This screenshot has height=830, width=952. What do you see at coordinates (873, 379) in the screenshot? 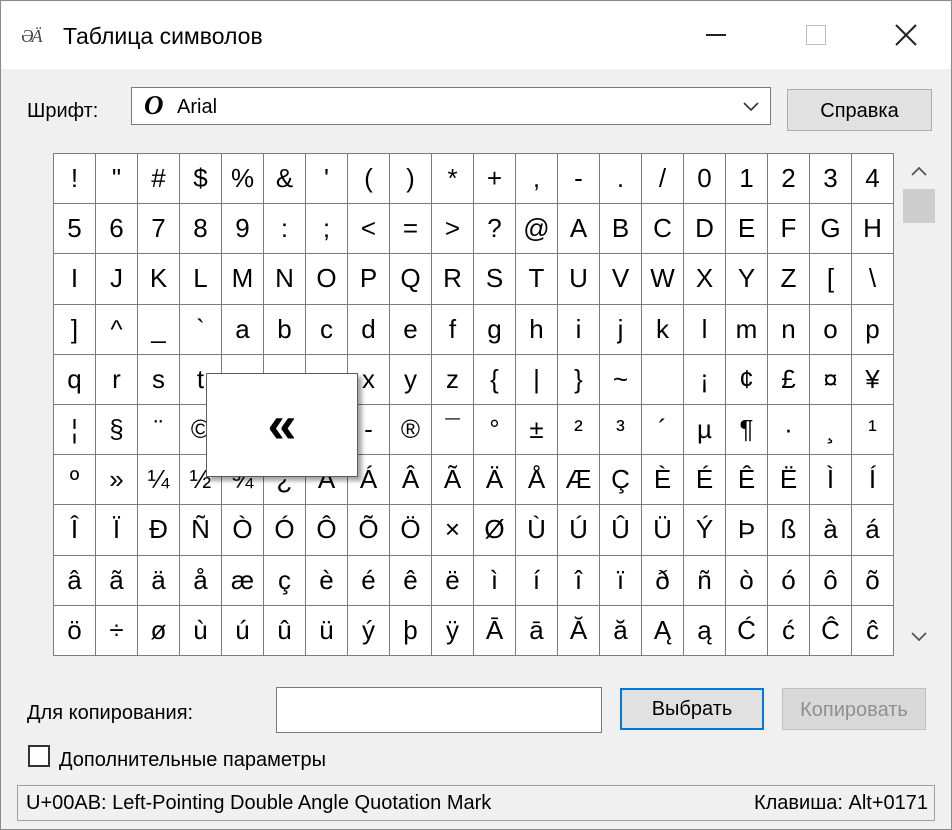
I see `character-cell: ¥` at bounding box center [873, 379].